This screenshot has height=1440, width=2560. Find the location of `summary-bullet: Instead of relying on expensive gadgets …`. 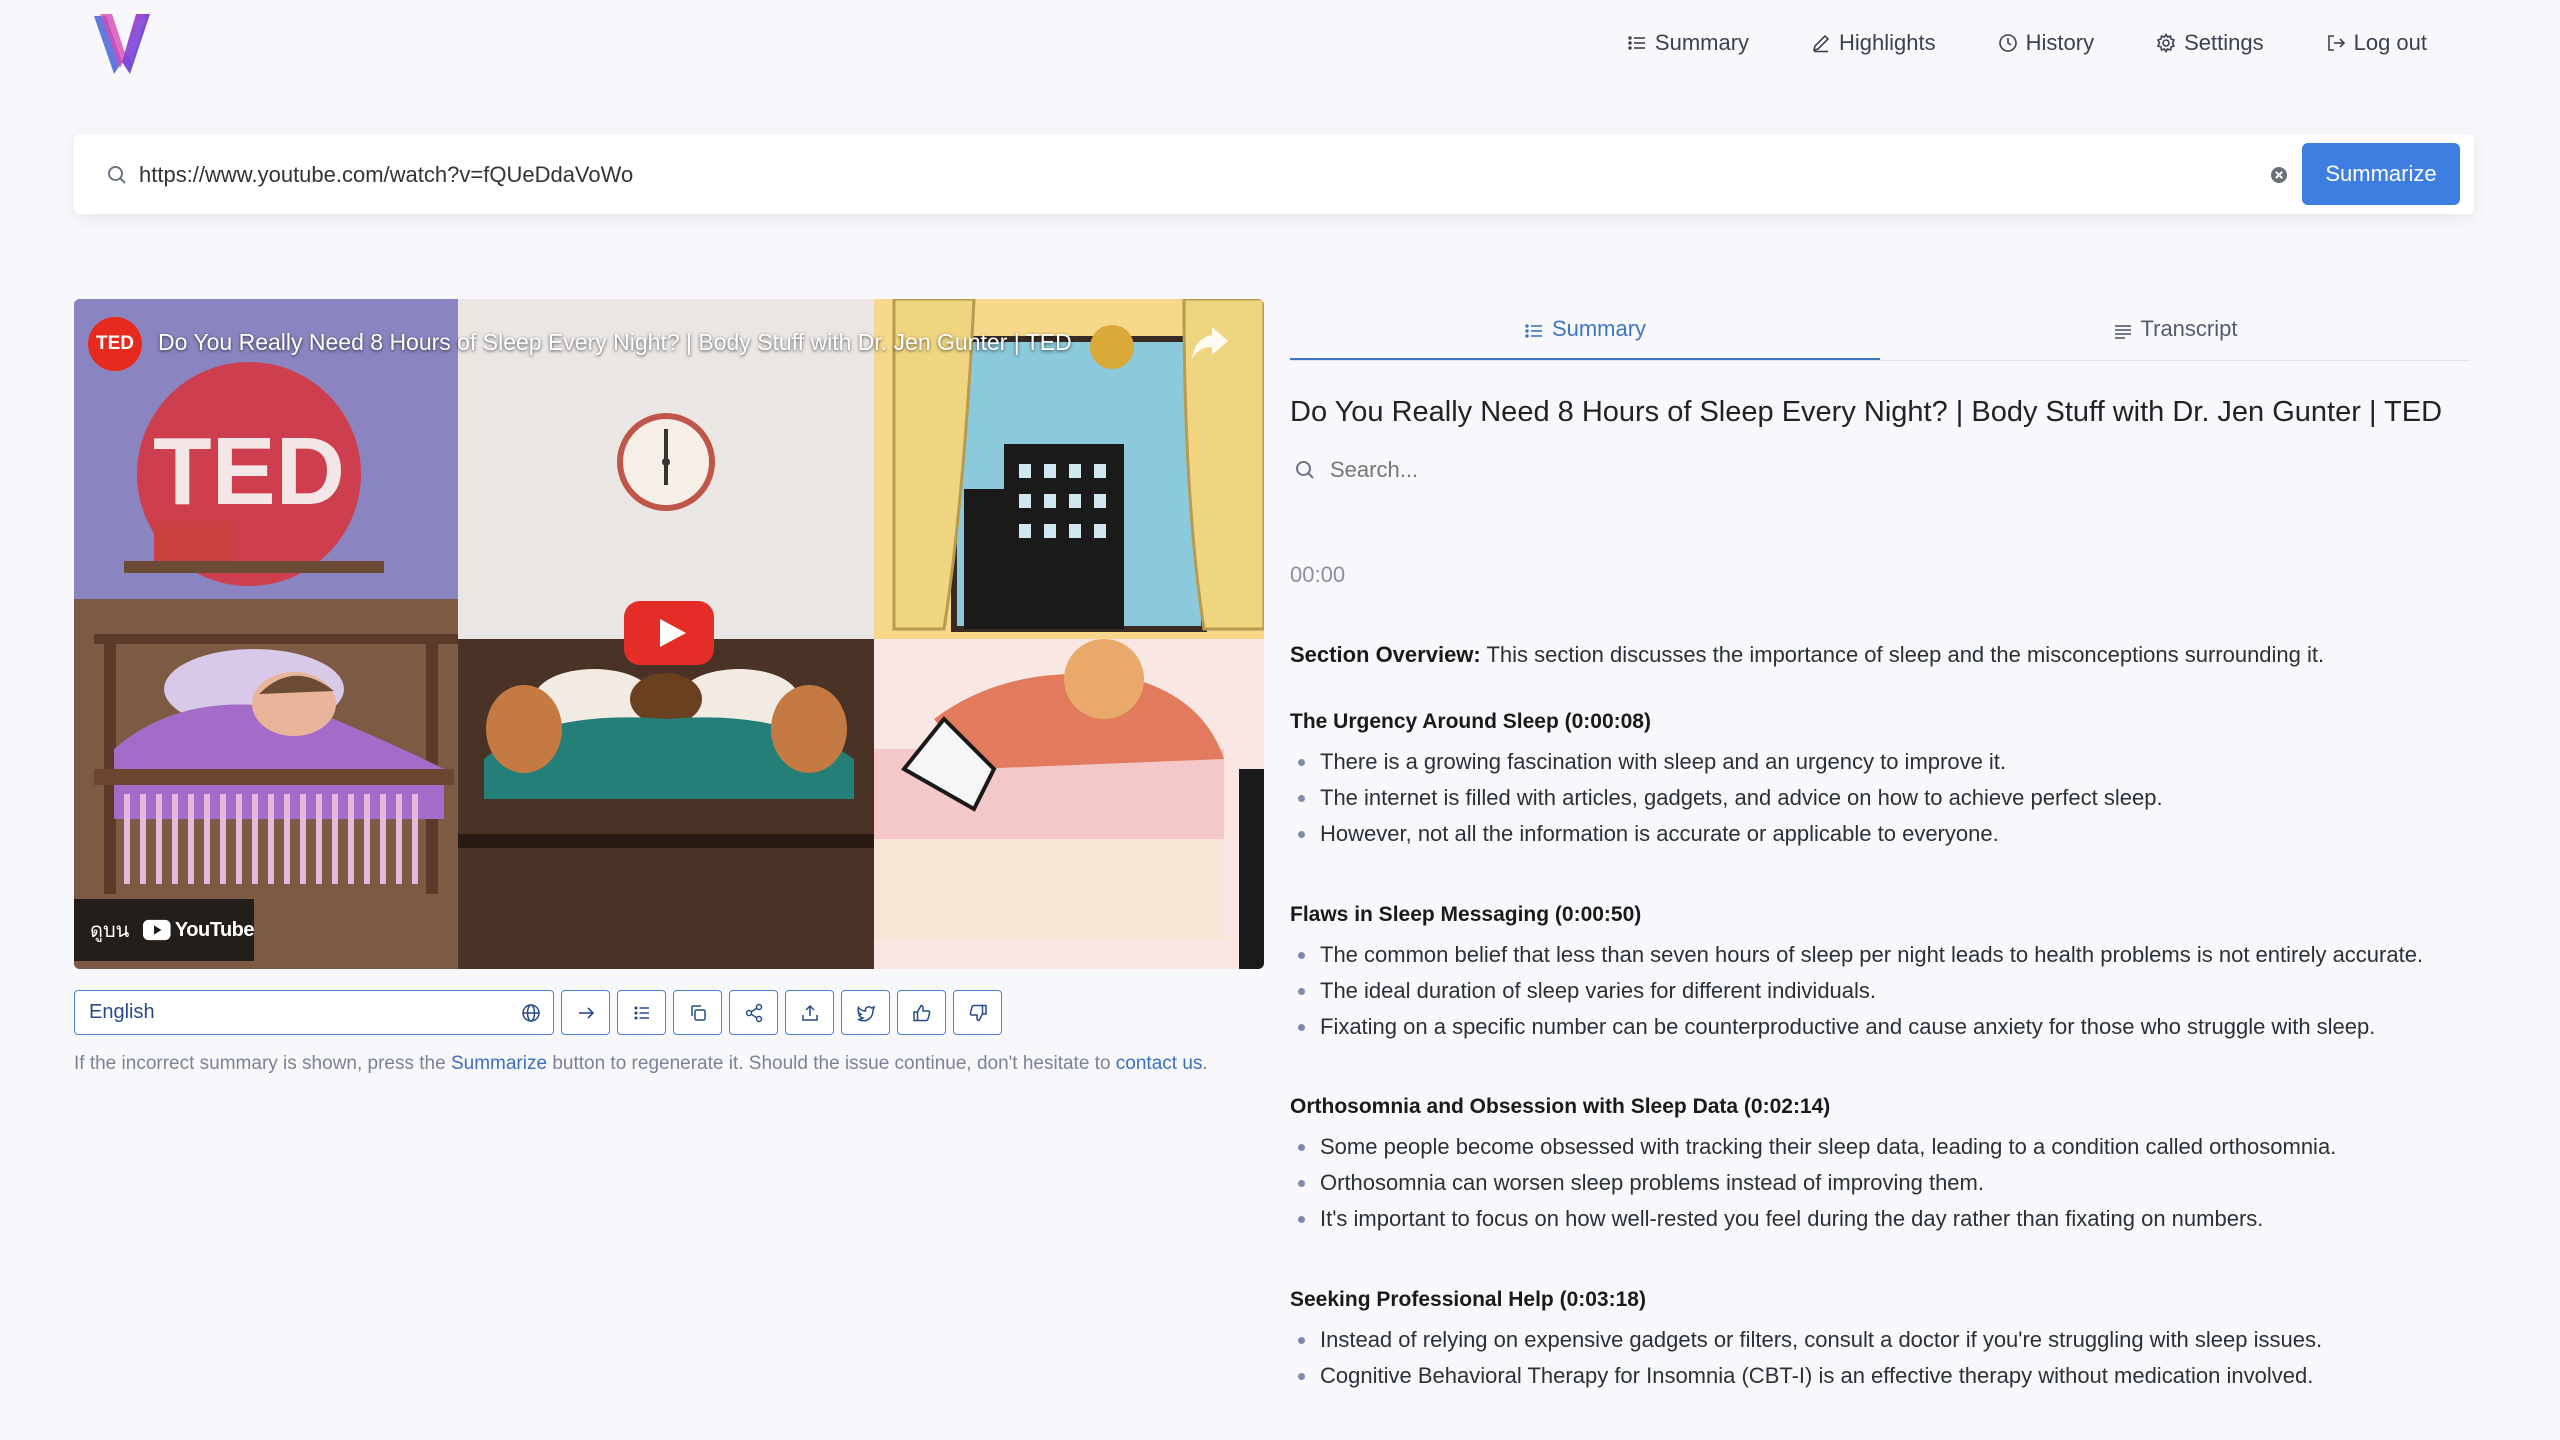

summary-bullet: Instead of relying on expensive gadgets … is located at coordinates (1900, 1340).